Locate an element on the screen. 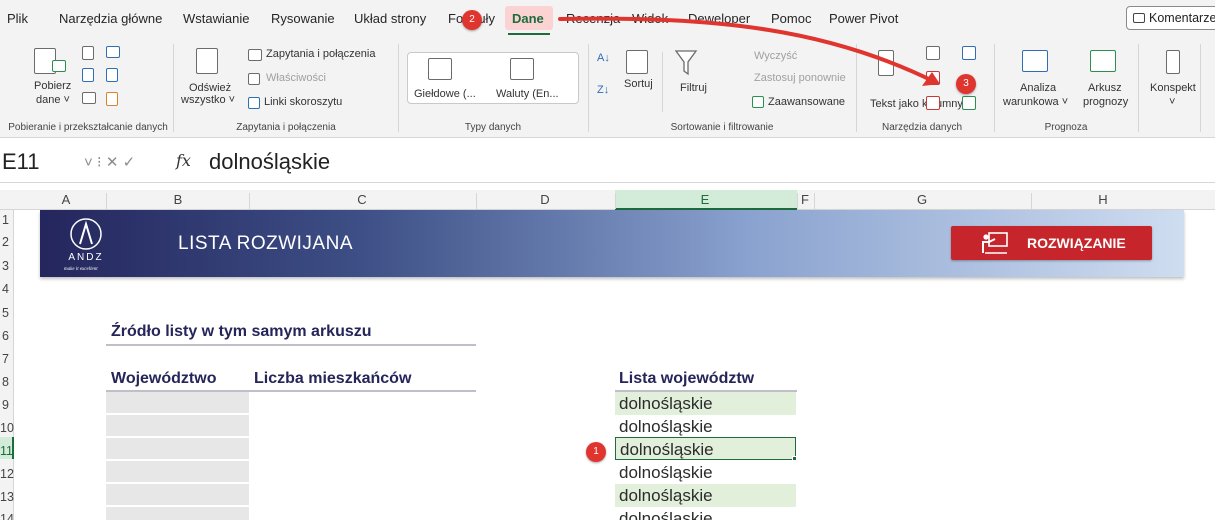  fill-handle is located at coordinates (794, 458).